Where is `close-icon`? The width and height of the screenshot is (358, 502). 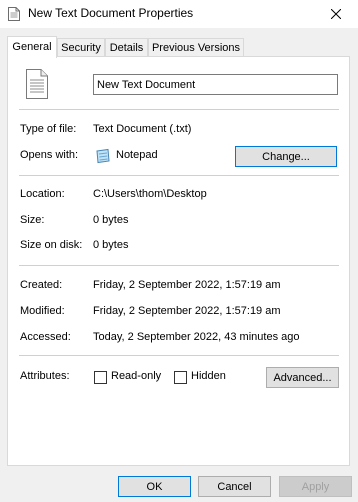
close-icon is located at coordinates (336, 14).